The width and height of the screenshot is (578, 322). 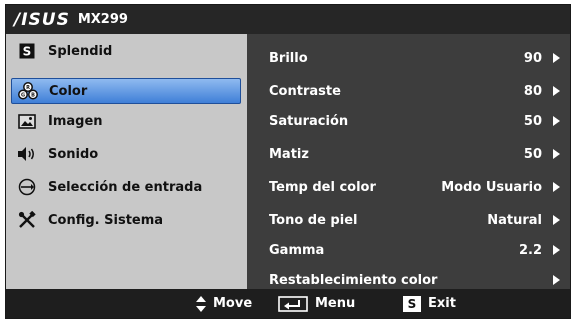 I want to click on exit-s-key-icon: S, so click(x=412, y=303).